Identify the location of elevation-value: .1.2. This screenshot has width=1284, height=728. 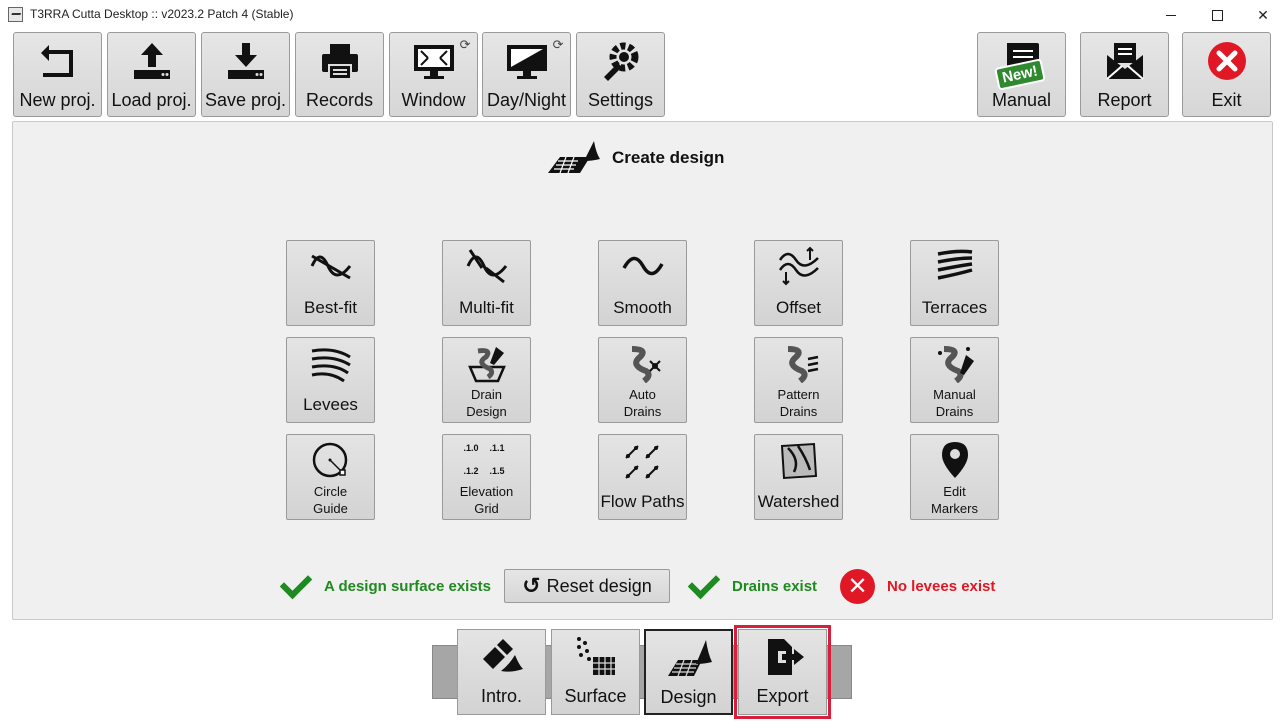
(471, 471).